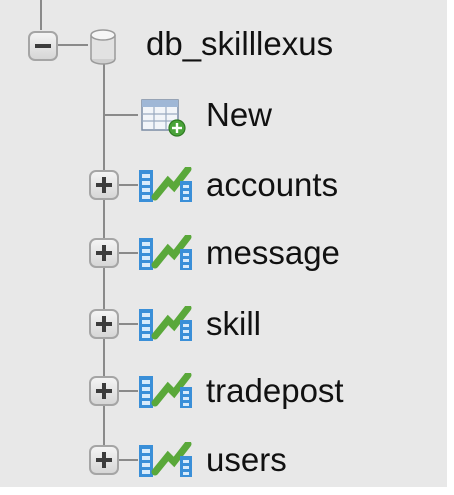 The width and height of the screenshot is (454, 495). What do you see at coordinates (275, 390) in the screenshot?
I see `table-name-link: tradepost` at bounding box center [275, 390].